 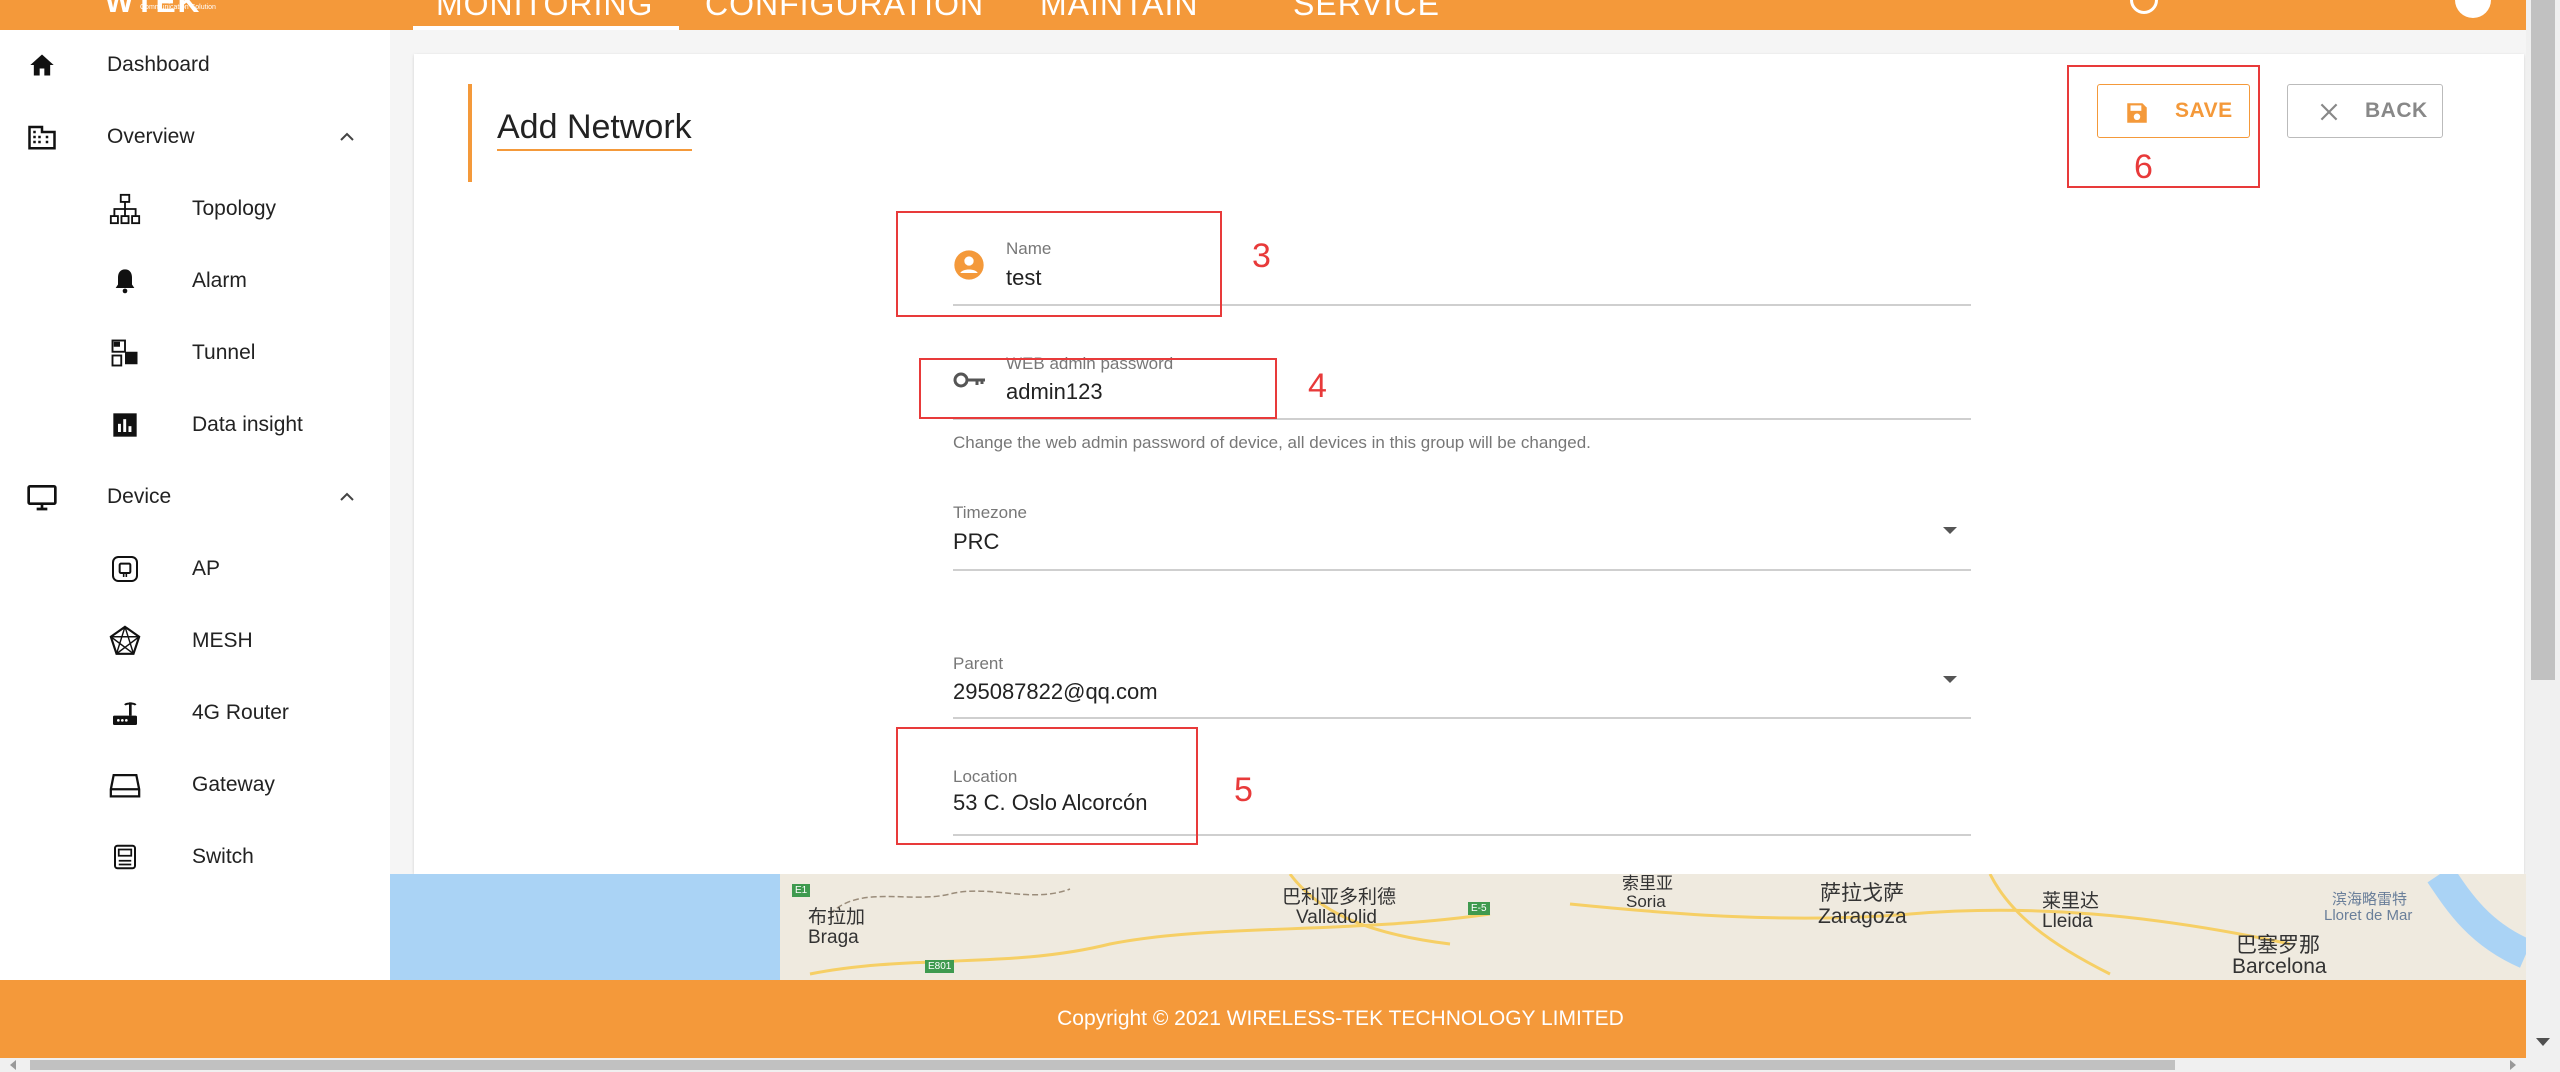 I want to click on road-badge: E801, so click(x=940, y=966).